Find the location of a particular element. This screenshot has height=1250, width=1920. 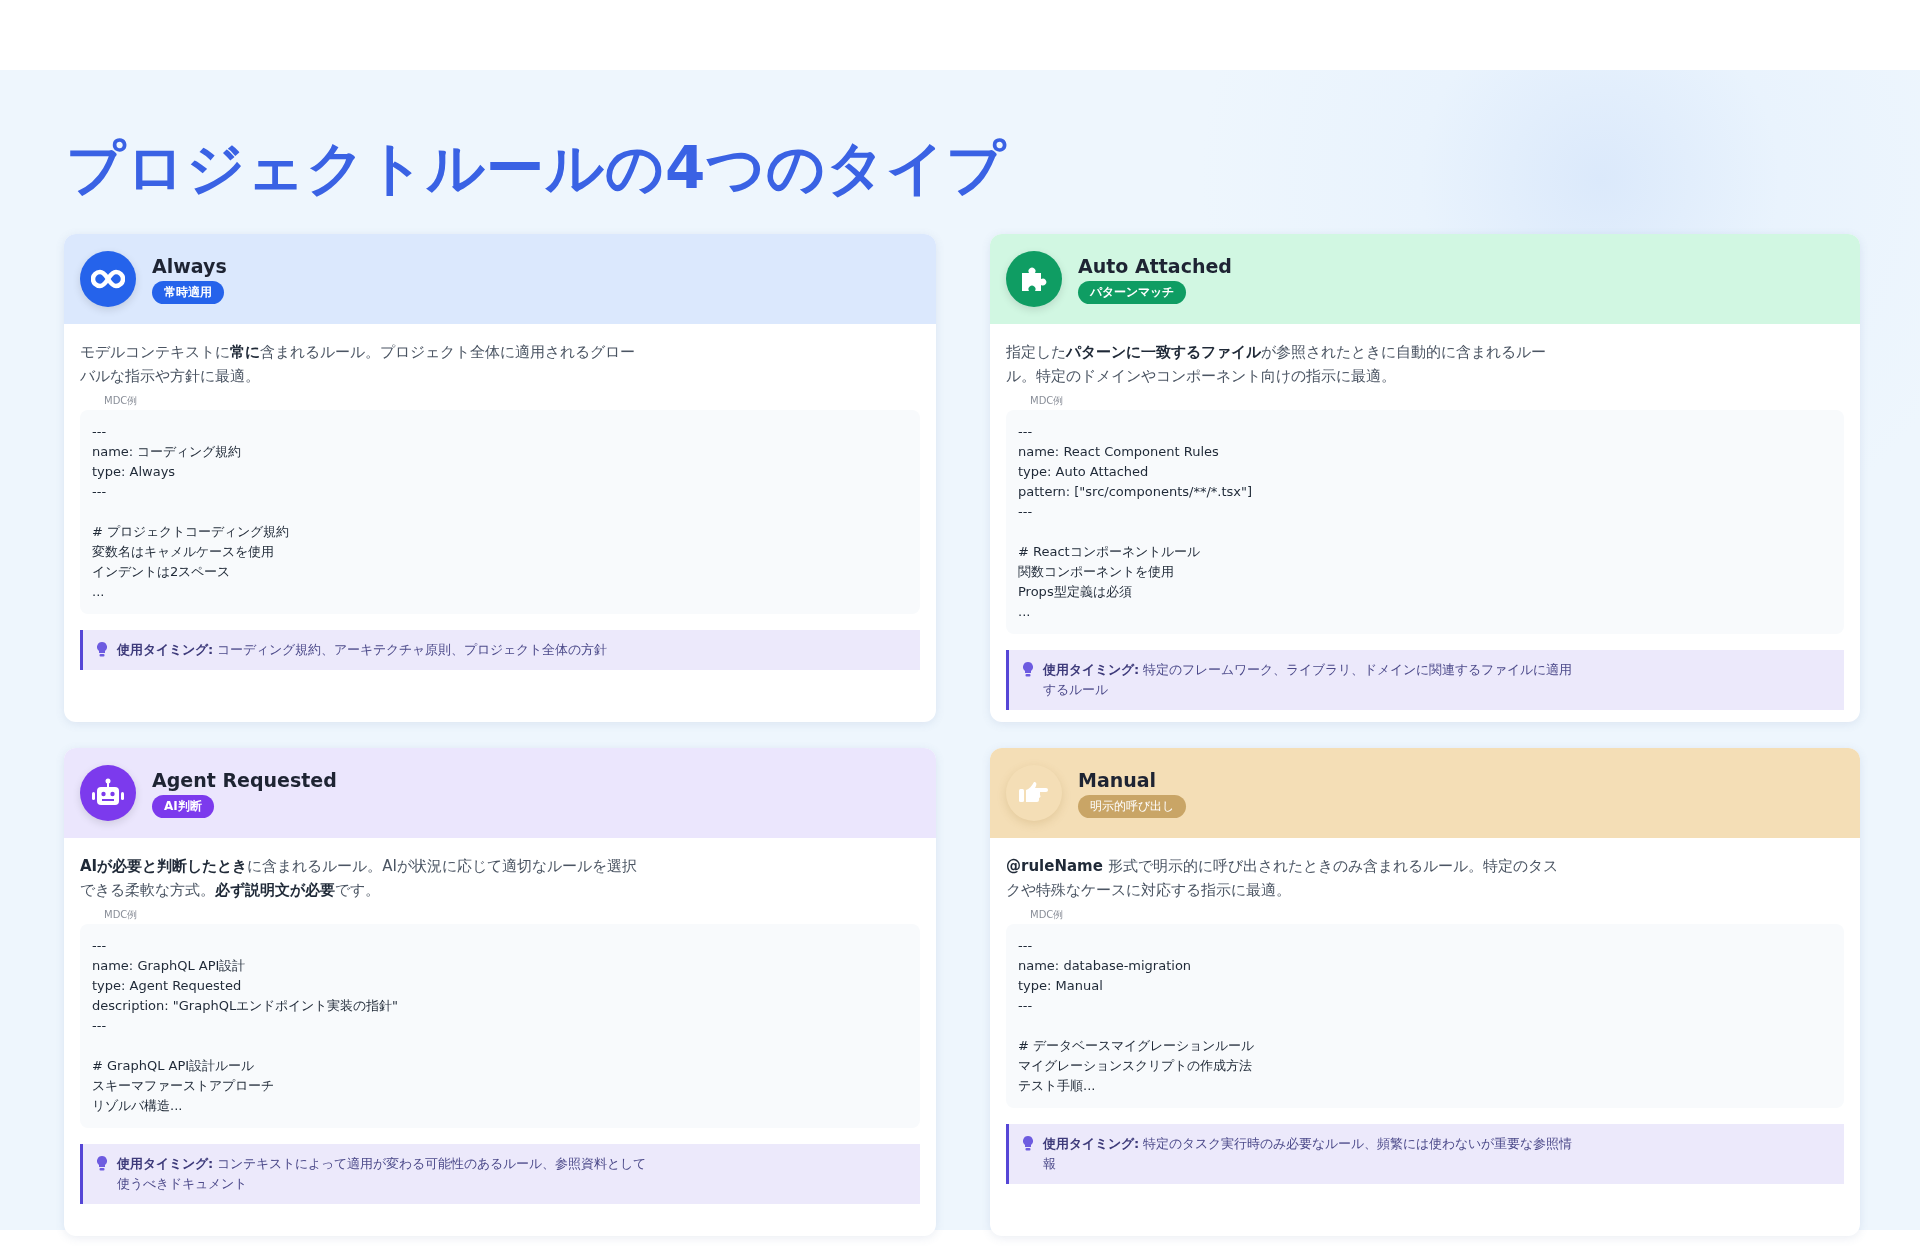

code-line: type: Agent Requested is located at coordinates (167, 986).